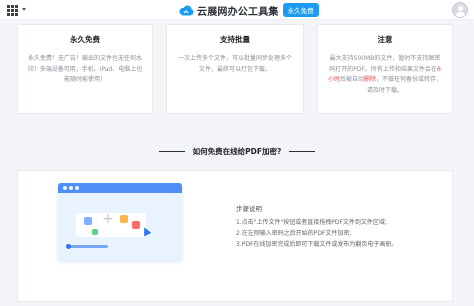 The width and height of the screenshot is (474, 306). I want to click on section-heading: 如何免费在线给PDF加密?, so click(237, 151).